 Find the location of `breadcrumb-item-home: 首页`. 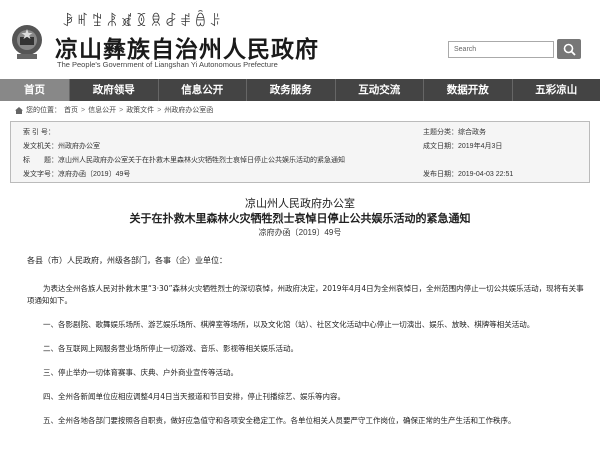

breadcrumb-item-home: 首页 is located at coordinates (71, 110).